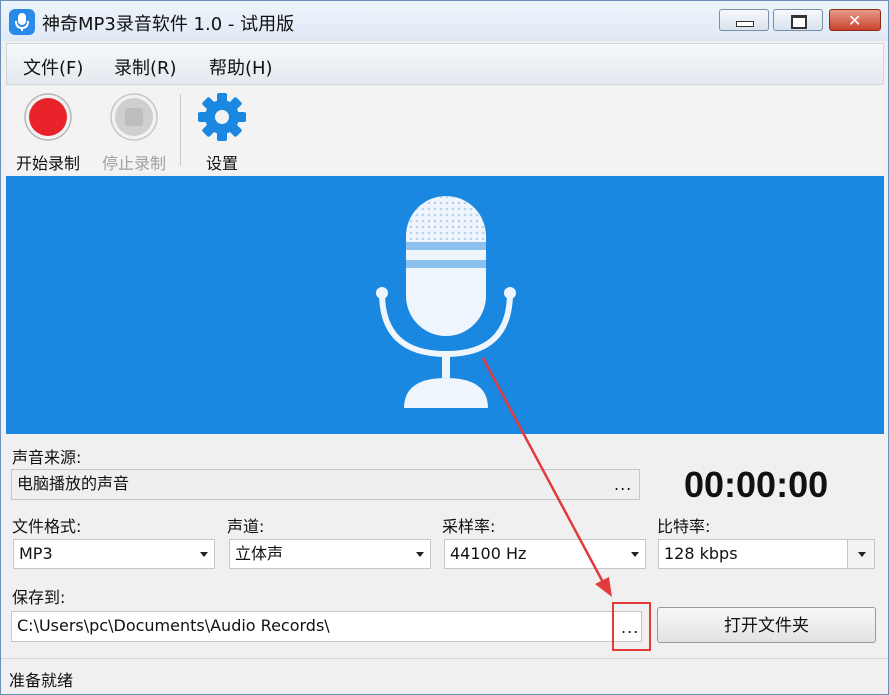 Image resolution: width=889 pixels, height=695 pixels. I want to click on toolbar-divider, so click(180, 130).